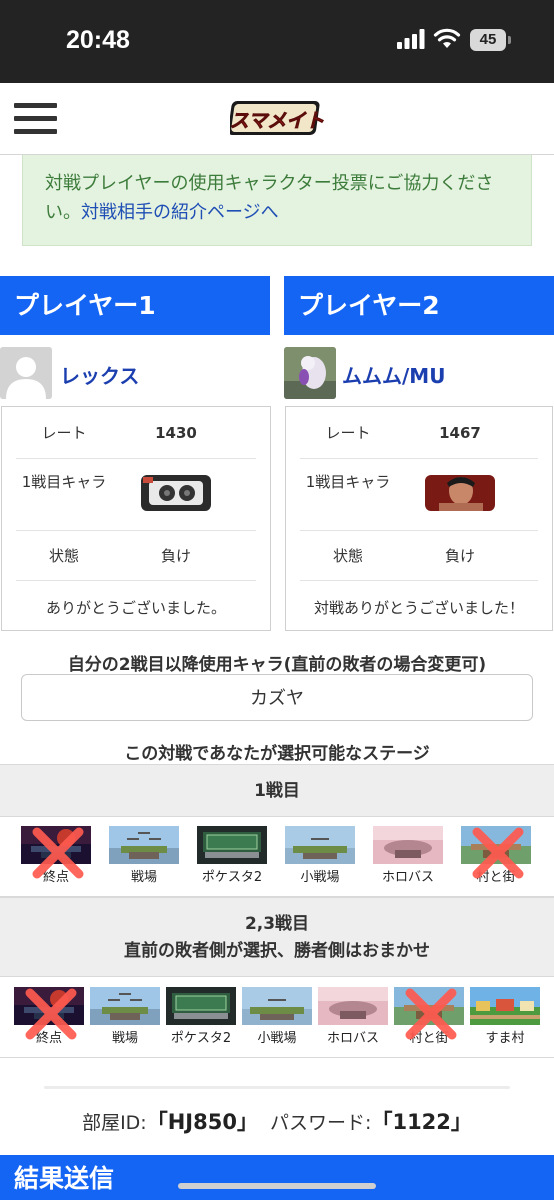 The height and width of the screenshot is (1200, 554). Describe the element at coordinates (175, 556) in the screenshot. I see `player1-state: 負け` at that location.